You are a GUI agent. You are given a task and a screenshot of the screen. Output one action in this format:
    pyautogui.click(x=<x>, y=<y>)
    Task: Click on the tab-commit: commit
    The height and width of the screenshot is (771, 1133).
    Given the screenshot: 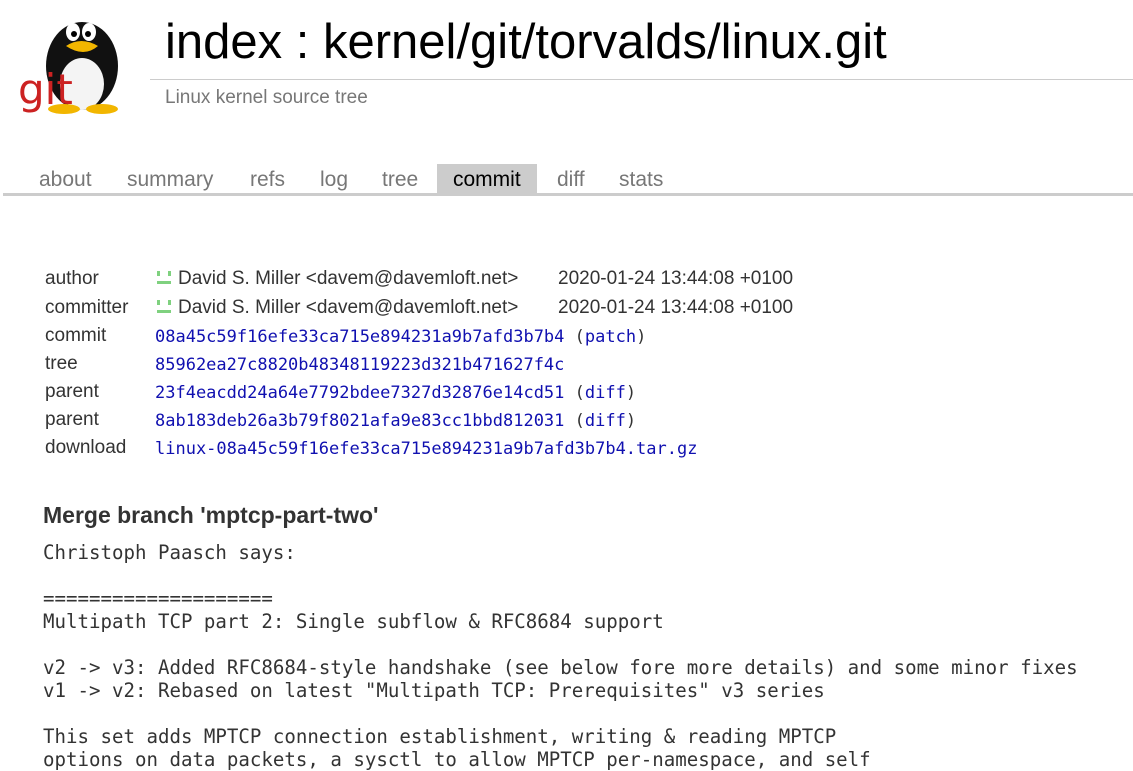 What is the action you would take?
    pyautogui.click(x=487, y=178)
    